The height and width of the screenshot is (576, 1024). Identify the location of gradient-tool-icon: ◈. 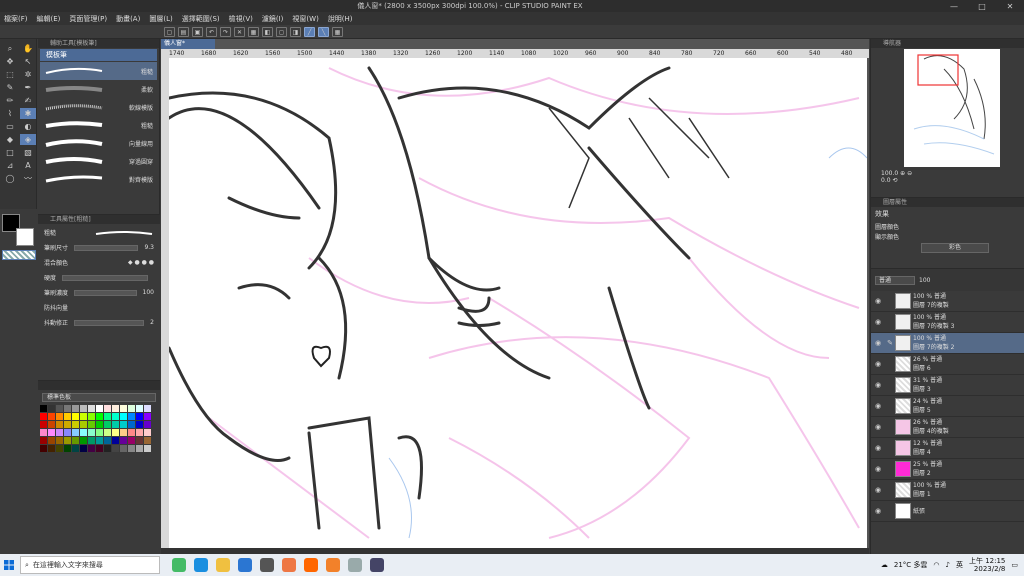
(28, 139).